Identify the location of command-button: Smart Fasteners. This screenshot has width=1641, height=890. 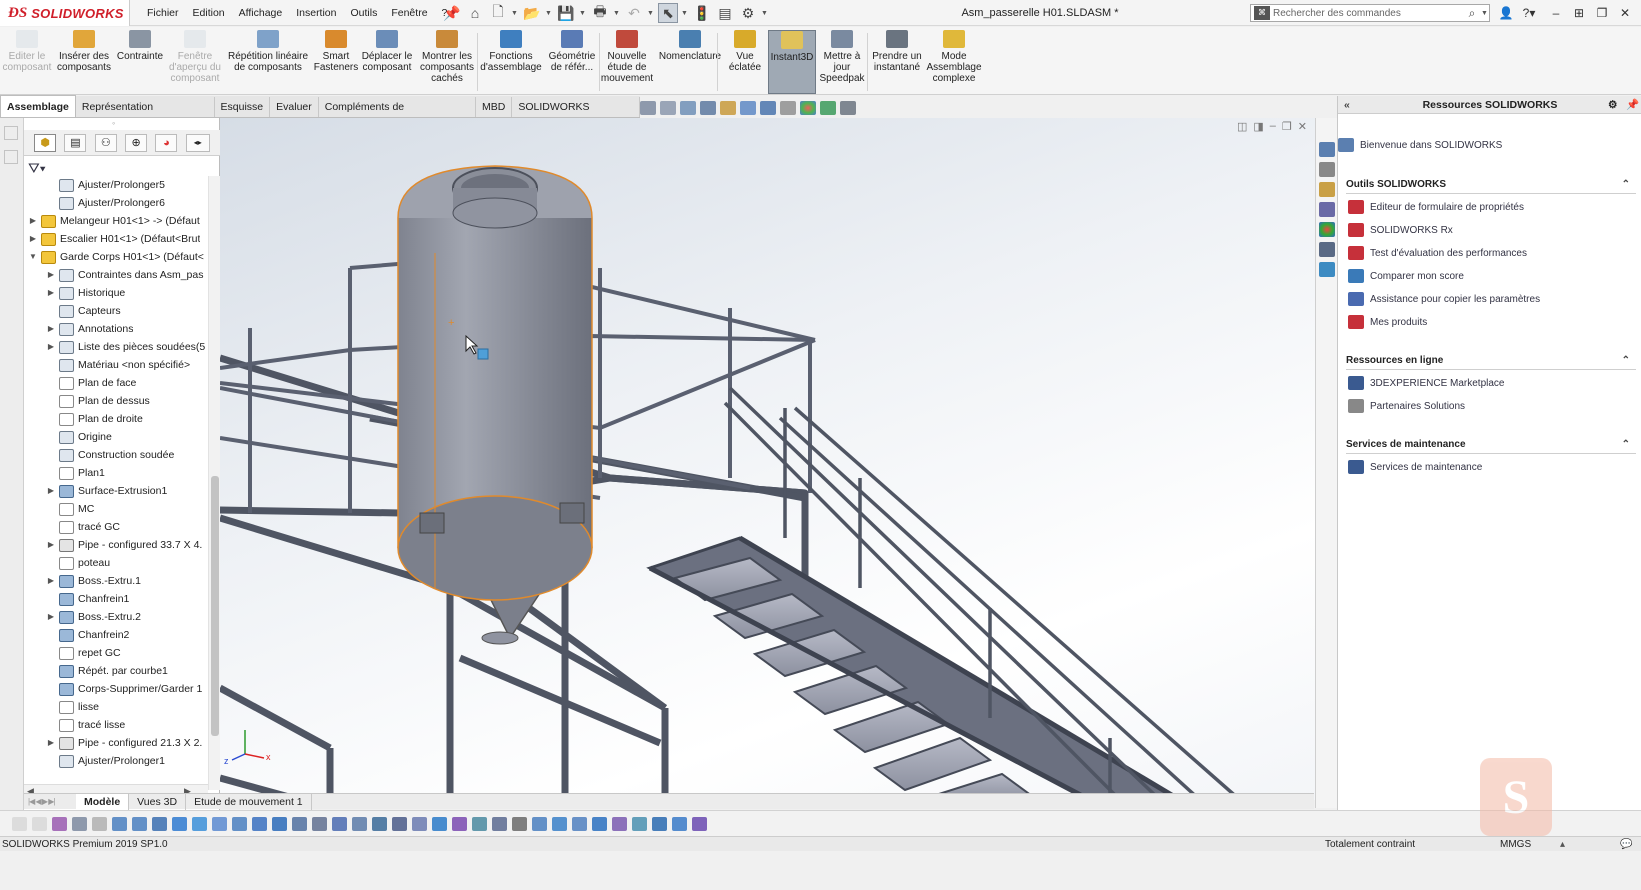
(336, 62).